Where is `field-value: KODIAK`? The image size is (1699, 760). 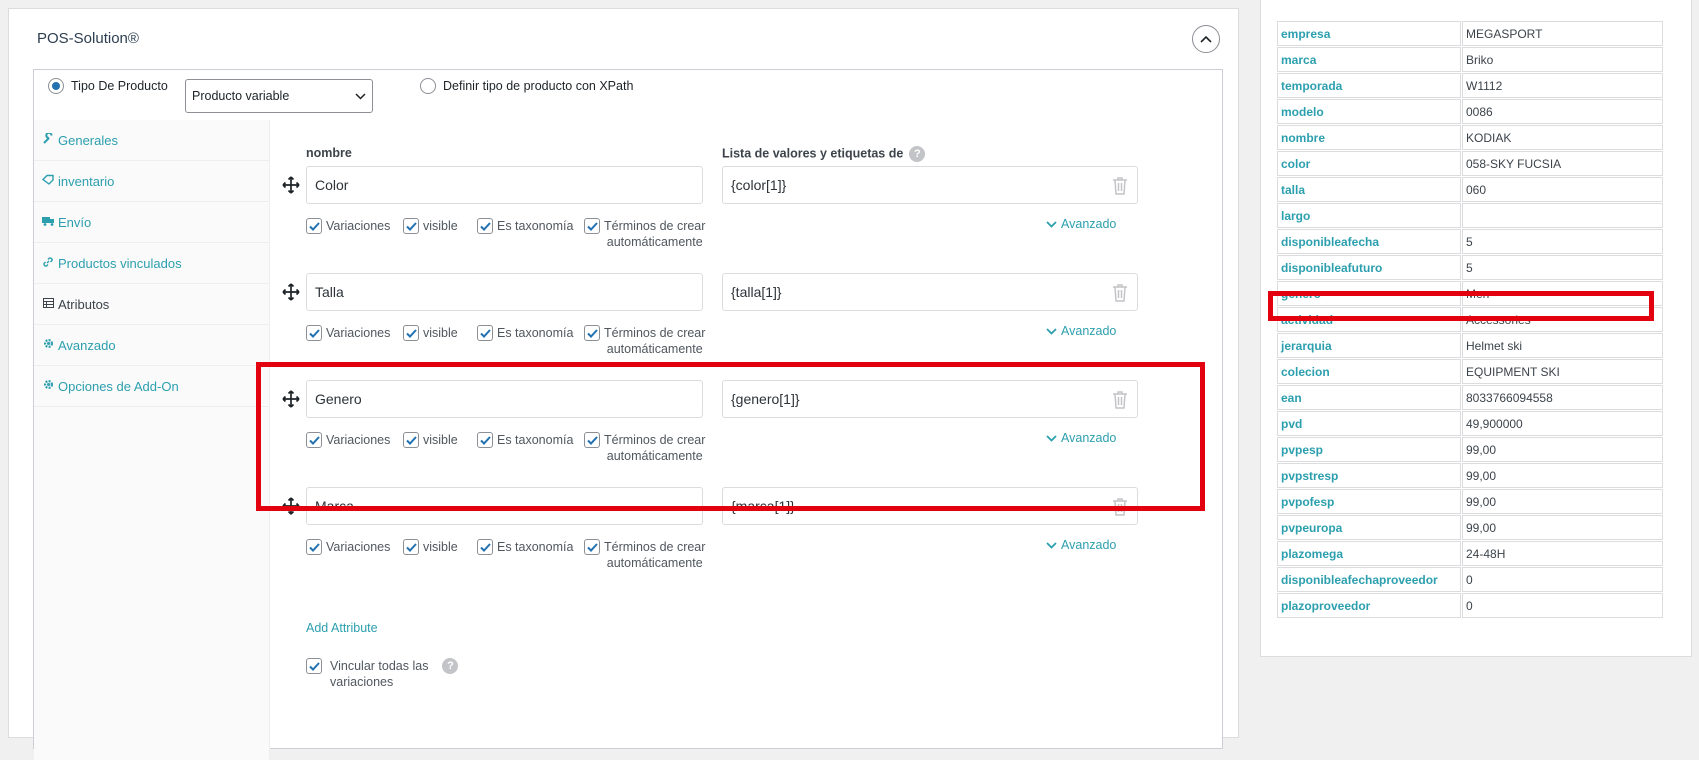 field-value: KODIAK is located at coordinates (1562, 137).